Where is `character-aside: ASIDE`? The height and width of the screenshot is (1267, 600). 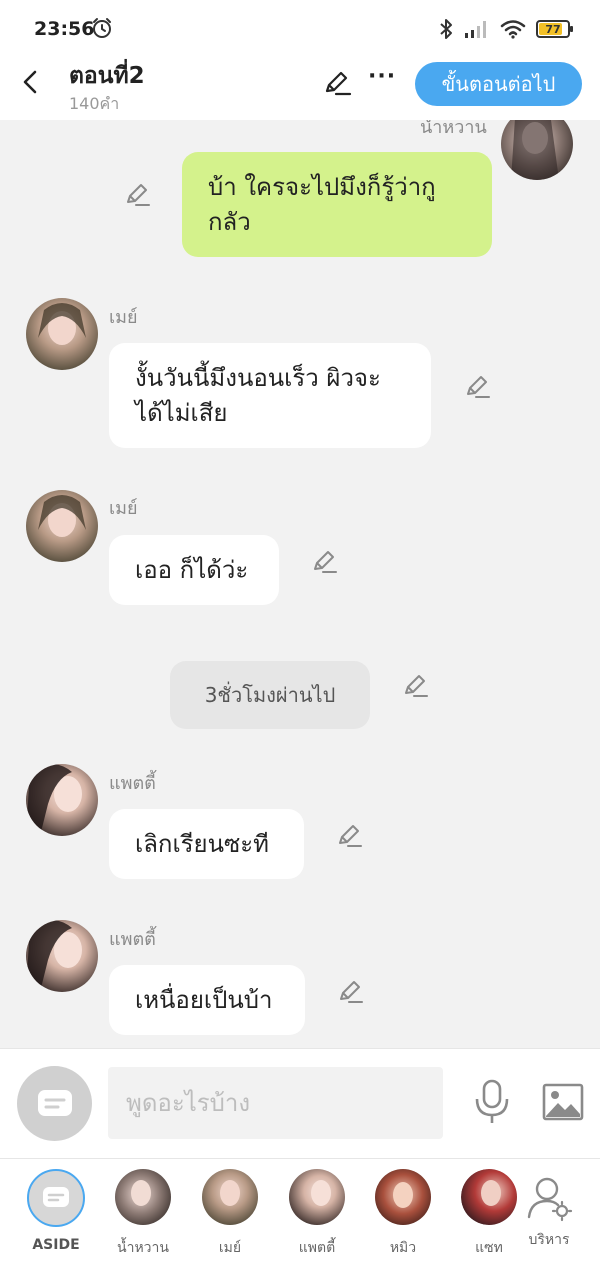
character-aside: ASIDE is located at coordinates (56, 1211).